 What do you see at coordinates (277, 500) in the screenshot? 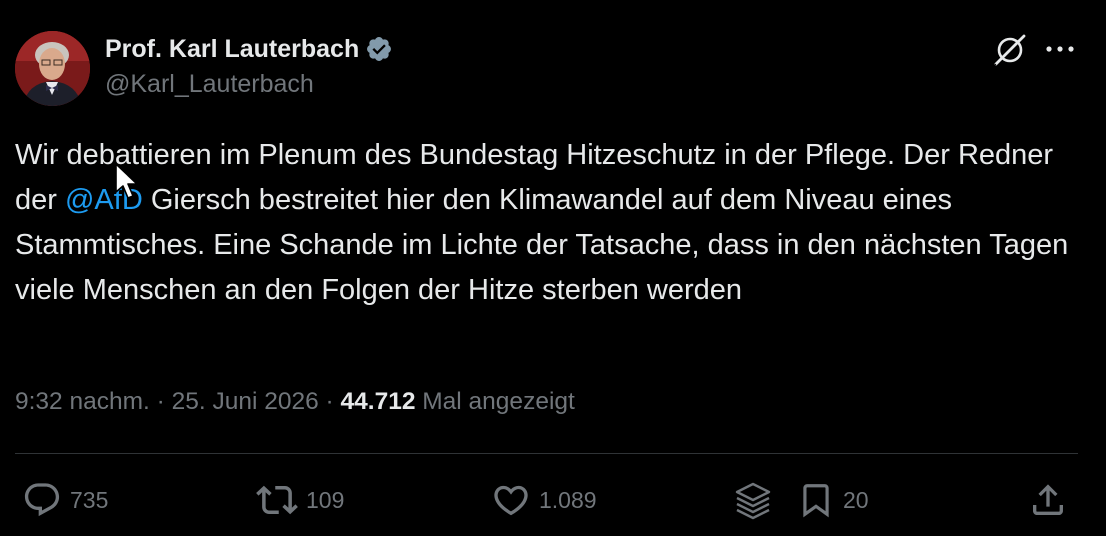
I see `repost-icon` at bounding box center [277, 500].